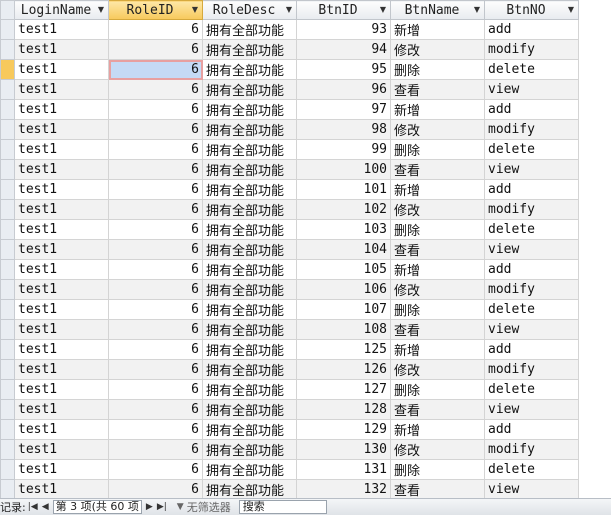  What do you see at coordinates (343, 349) in the screenshot?
I see `cell-btnid: 125` at bounding box center [343, 349].